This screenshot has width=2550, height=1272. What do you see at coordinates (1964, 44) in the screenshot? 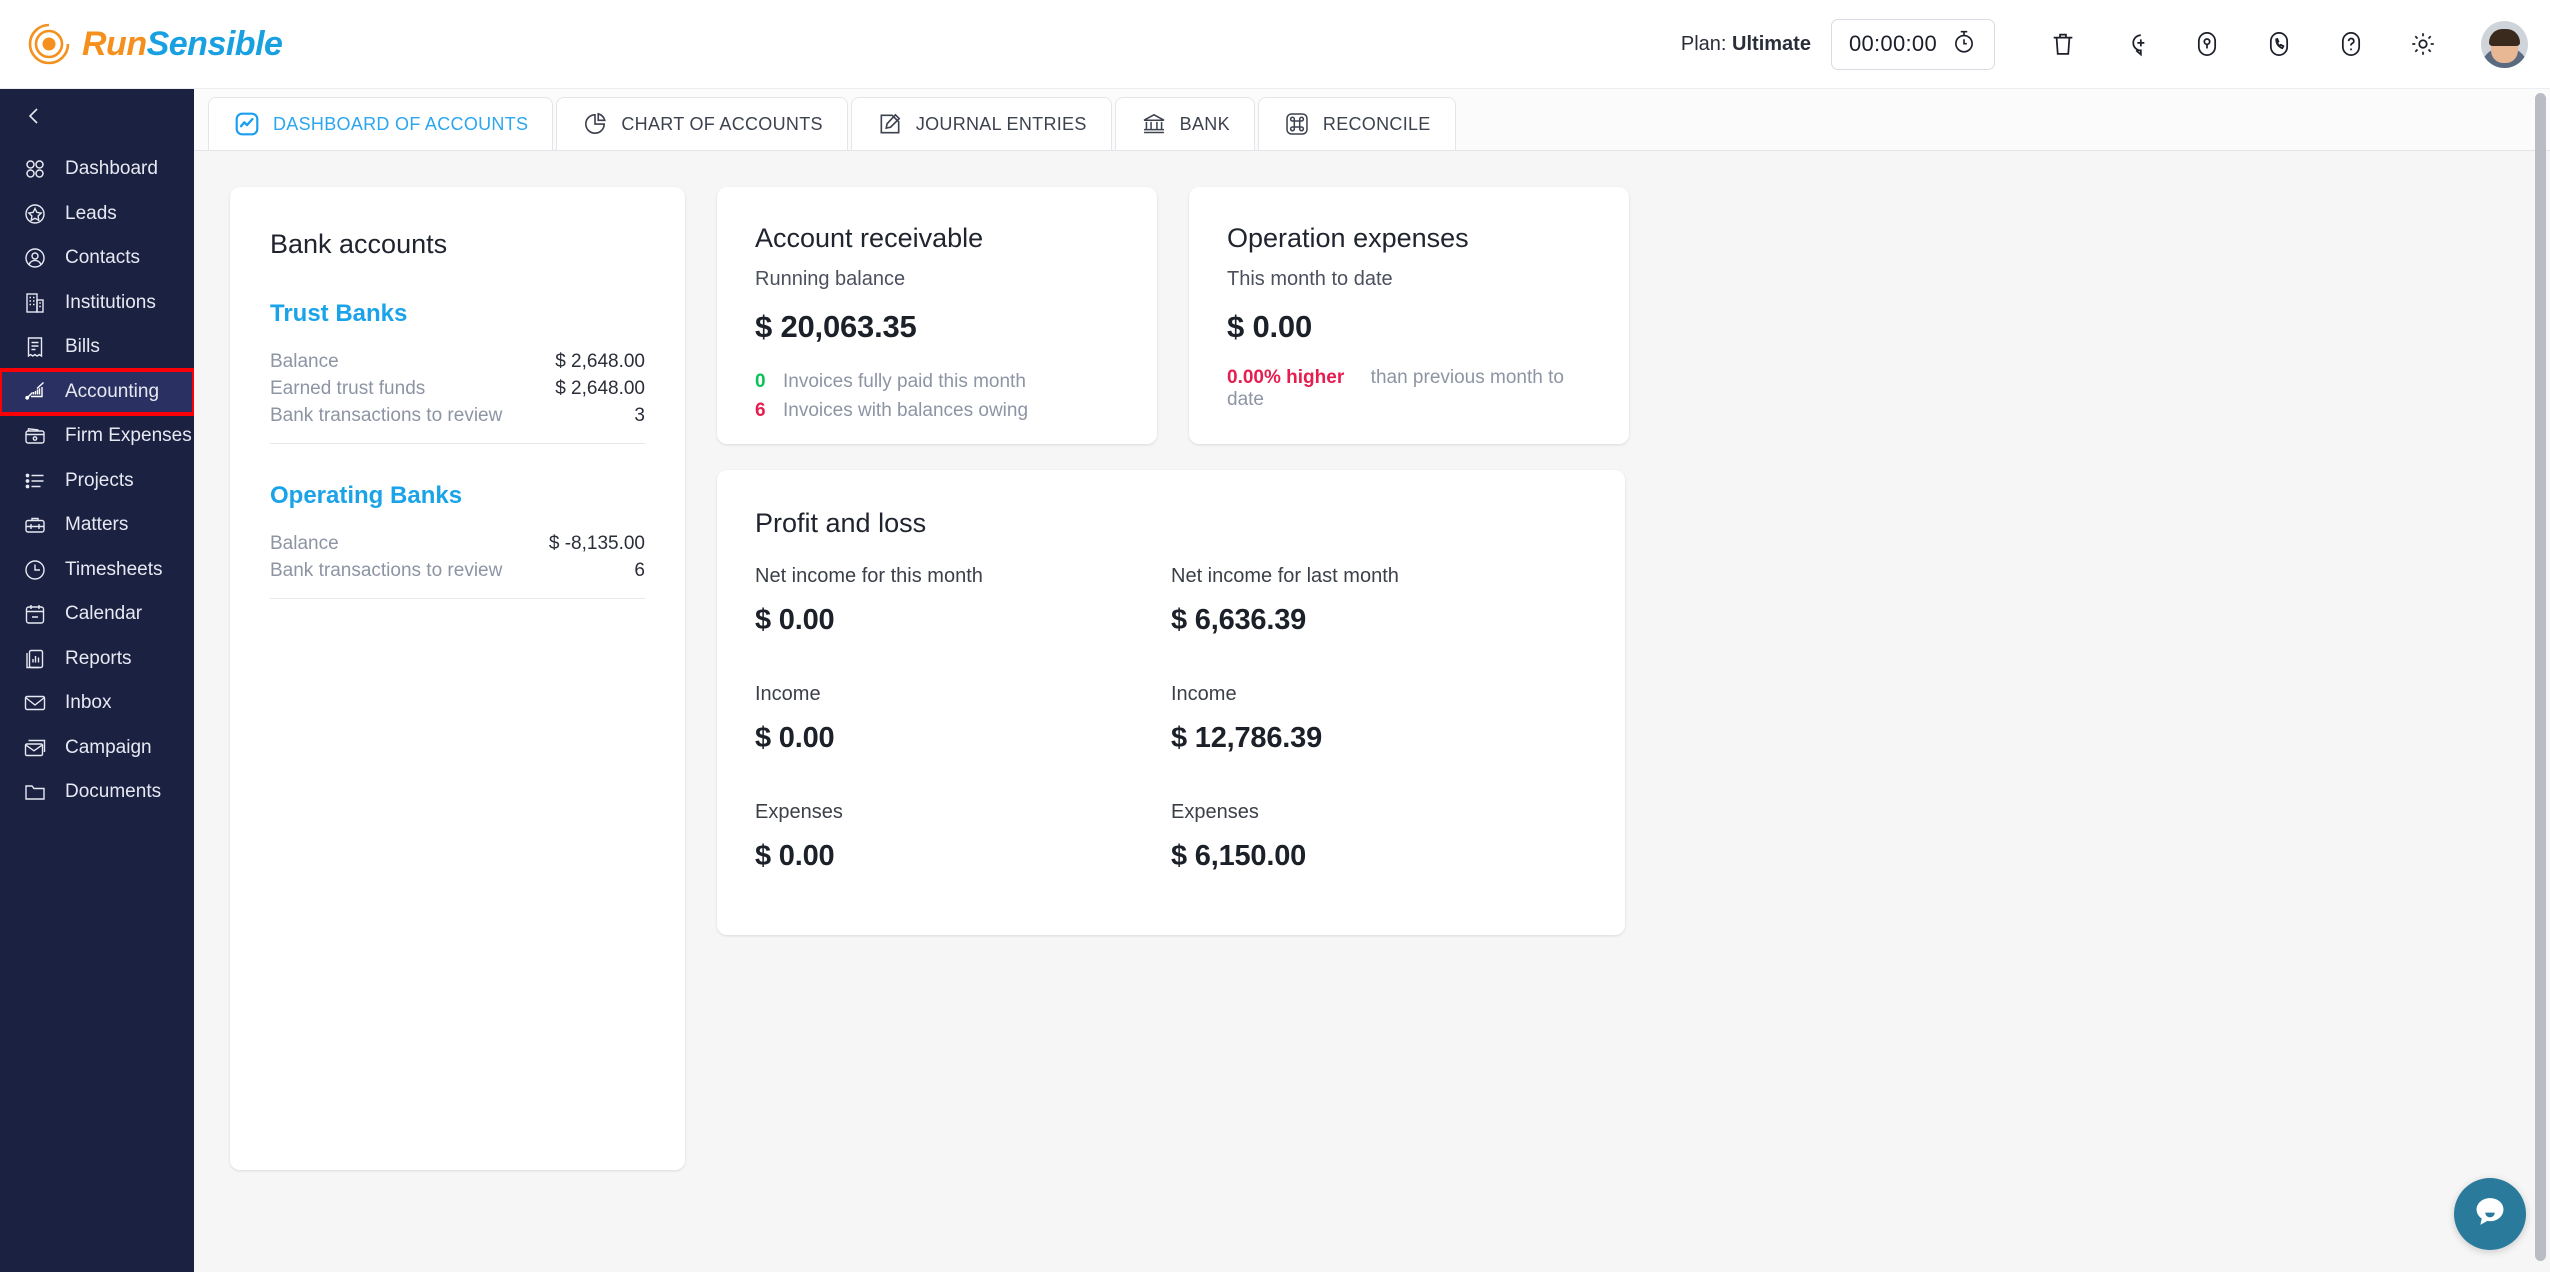
I see `stopwatch-icon` at bounding box center [1964, 44].